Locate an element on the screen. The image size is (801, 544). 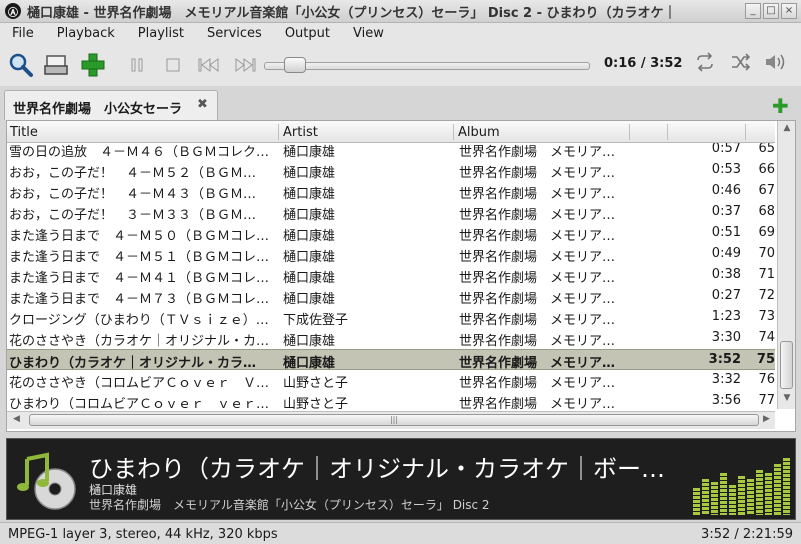
column-artist: Artist is located at coordinates (300, 132).